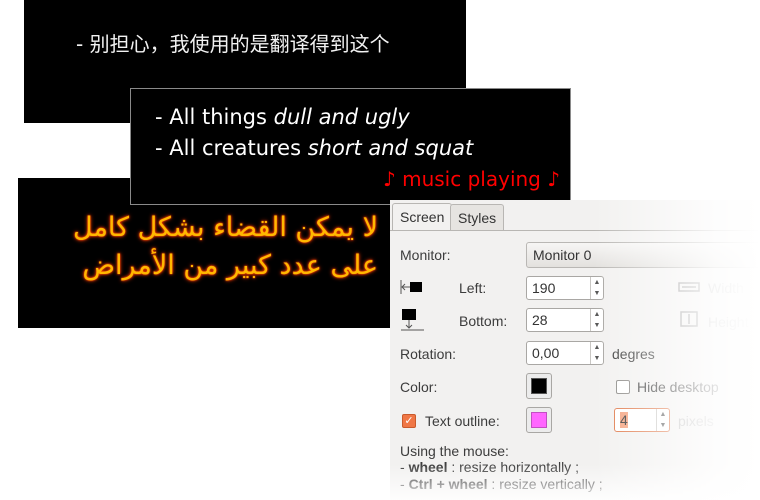  What do you see at coordinates (624, 420) in the screenshot?
I see `outline-pixels-value: 4` at bounding box center [624, 420].